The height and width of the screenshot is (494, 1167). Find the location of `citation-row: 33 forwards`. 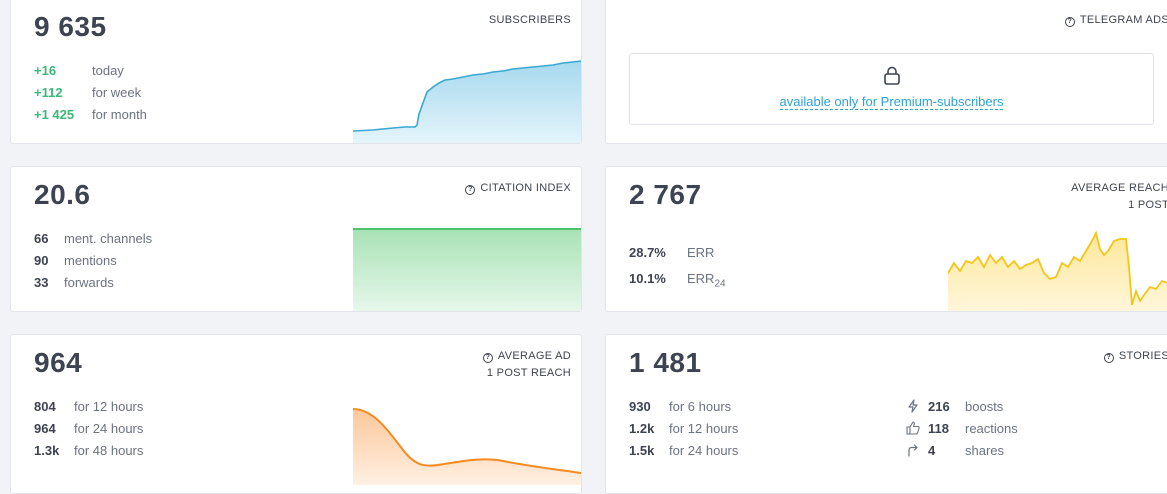

citation-row: 33 forwards is located at coordinates (74, 282).